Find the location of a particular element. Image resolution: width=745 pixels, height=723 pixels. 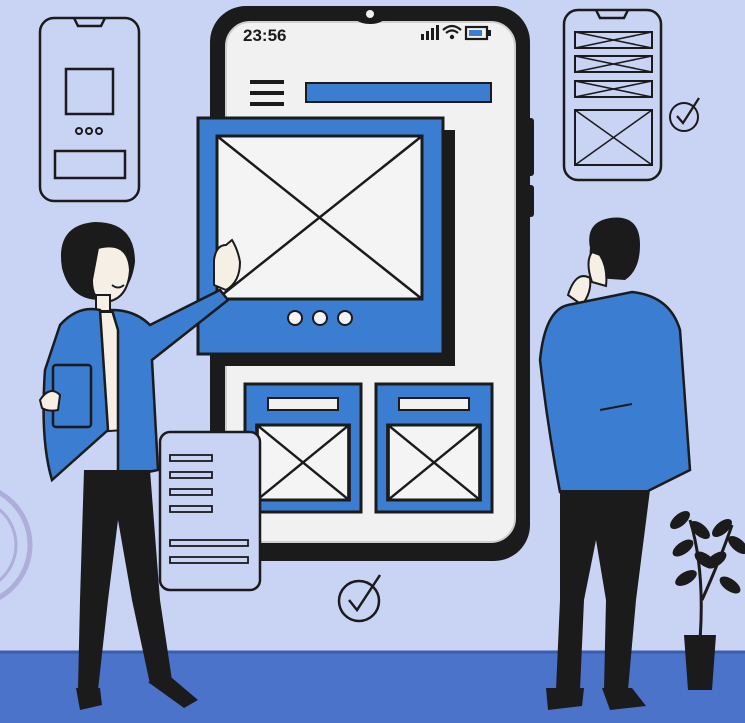

hamburger-menu-icon is located at coordinates (267, 93).